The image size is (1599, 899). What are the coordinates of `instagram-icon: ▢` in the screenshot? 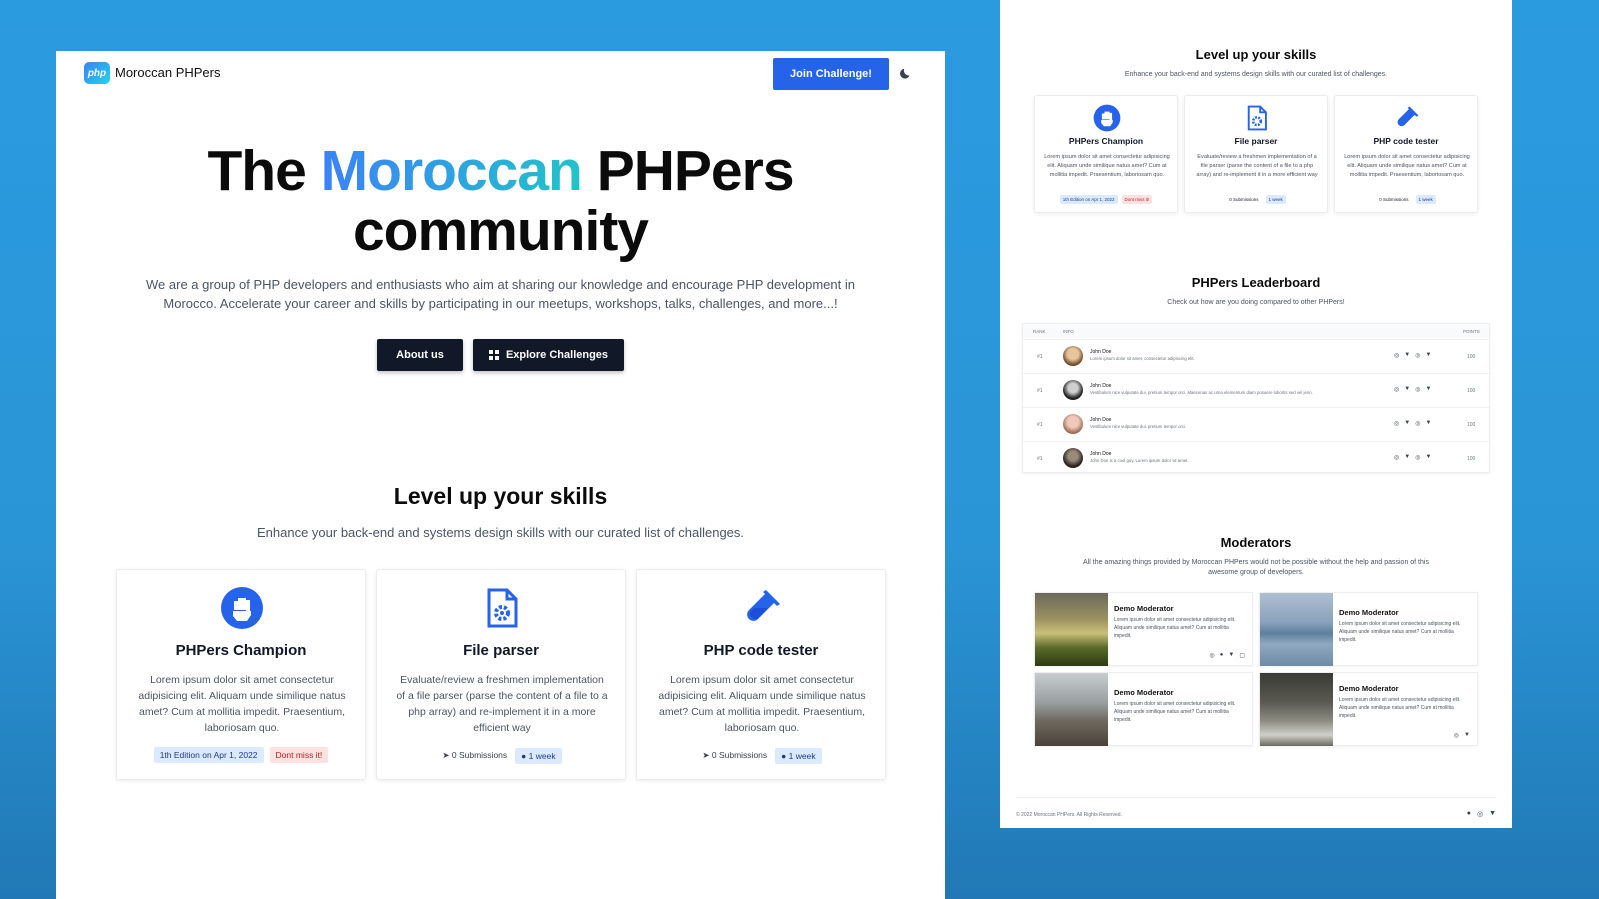 It's located at (1242, 655).